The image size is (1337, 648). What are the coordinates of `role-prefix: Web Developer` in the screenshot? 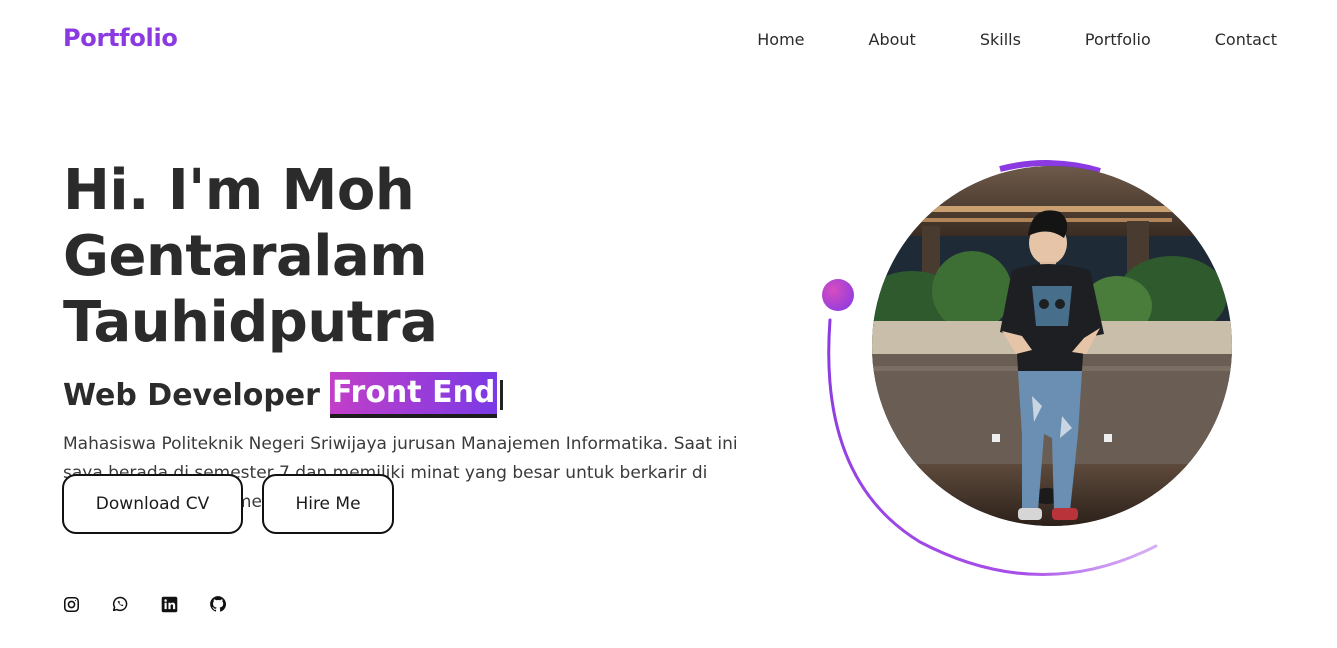 It's located at (191, 395).